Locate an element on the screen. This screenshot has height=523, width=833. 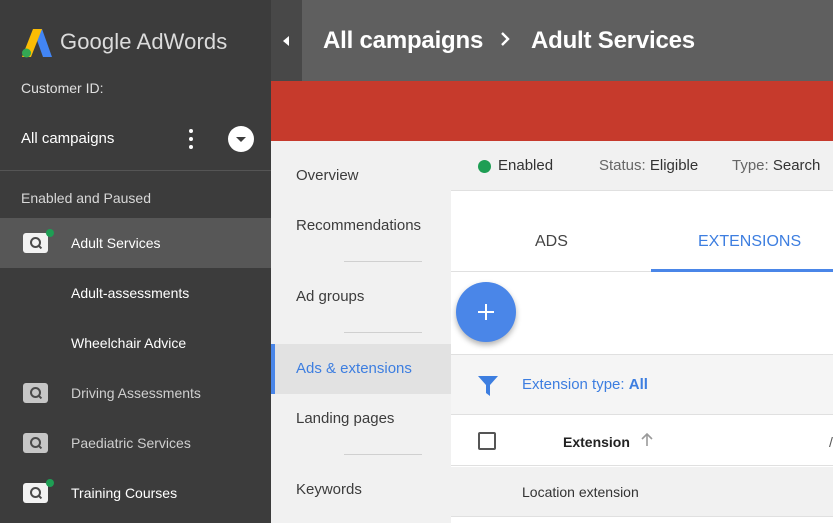
sidebar-item-label: Paediatric Services is located at coordinates (131, 443).